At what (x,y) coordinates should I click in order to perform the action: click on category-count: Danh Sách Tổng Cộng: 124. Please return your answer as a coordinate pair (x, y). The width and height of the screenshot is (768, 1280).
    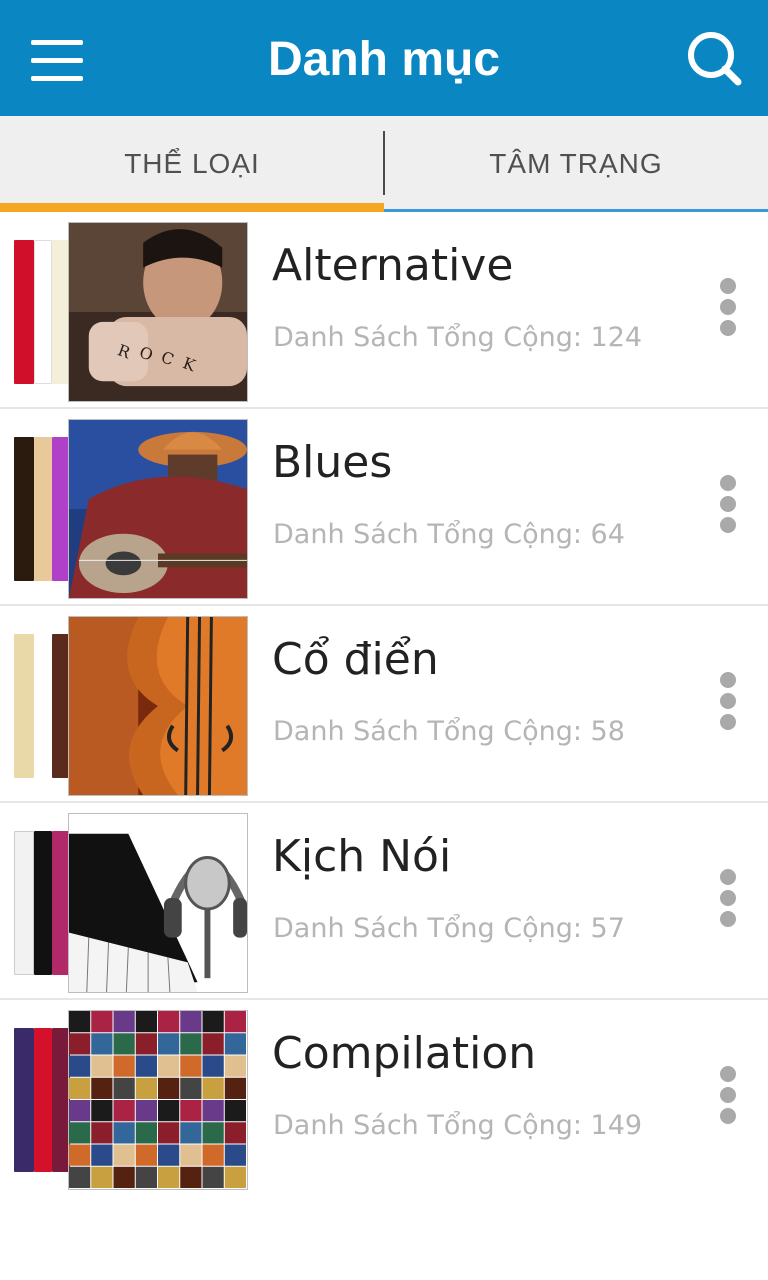
    Looking at the image, I should click on (458, 337).